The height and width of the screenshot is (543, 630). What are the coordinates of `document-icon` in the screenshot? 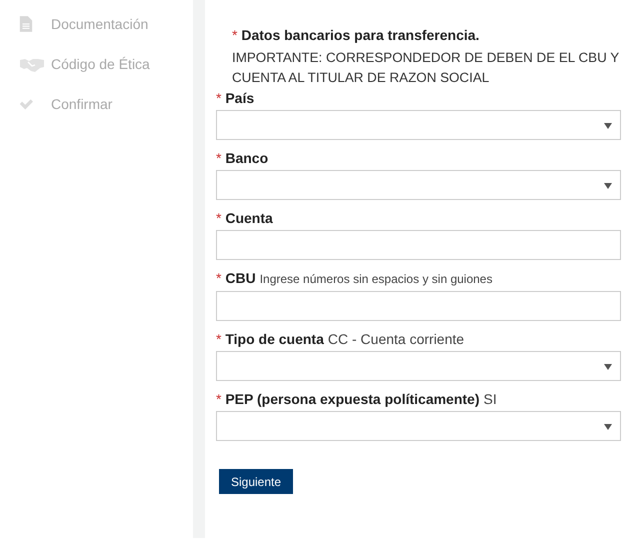 It's located at (26, 24).